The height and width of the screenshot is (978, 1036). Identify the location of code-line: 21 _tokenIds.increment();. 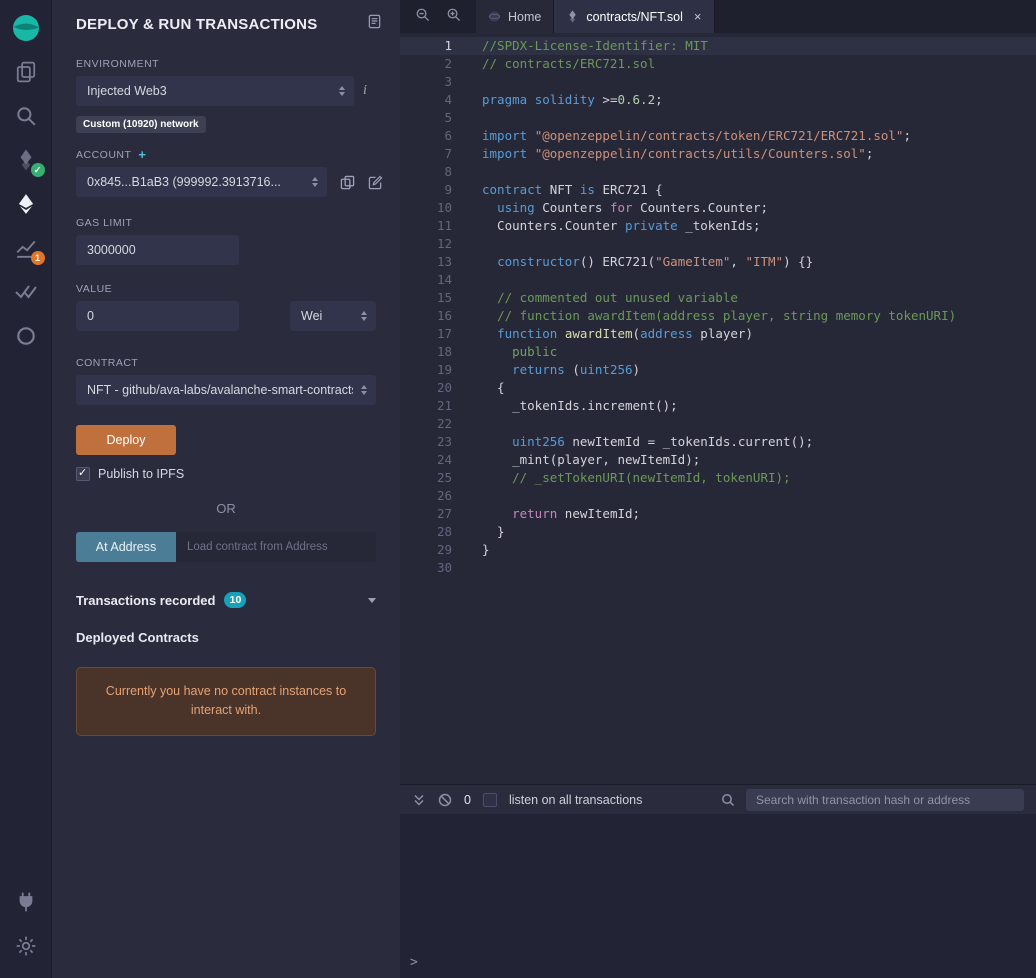
(718, 406).